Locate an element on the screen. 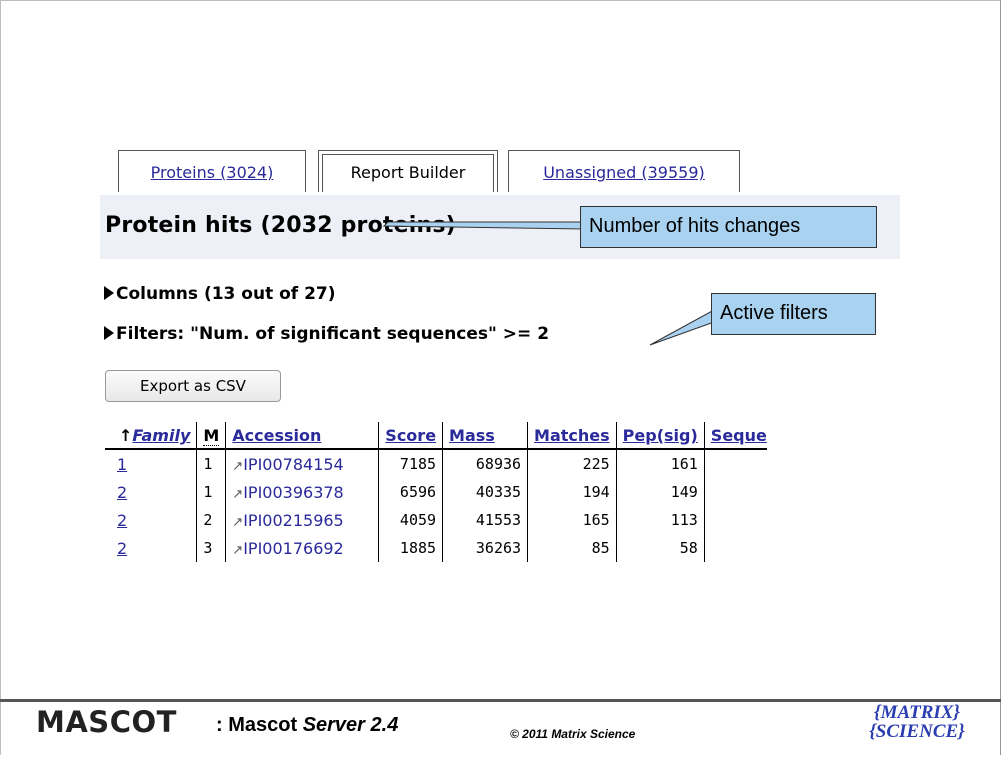 This screenshot has width=1003, height=757. mass-cell: 40335 is located at coordinates (485, 492).